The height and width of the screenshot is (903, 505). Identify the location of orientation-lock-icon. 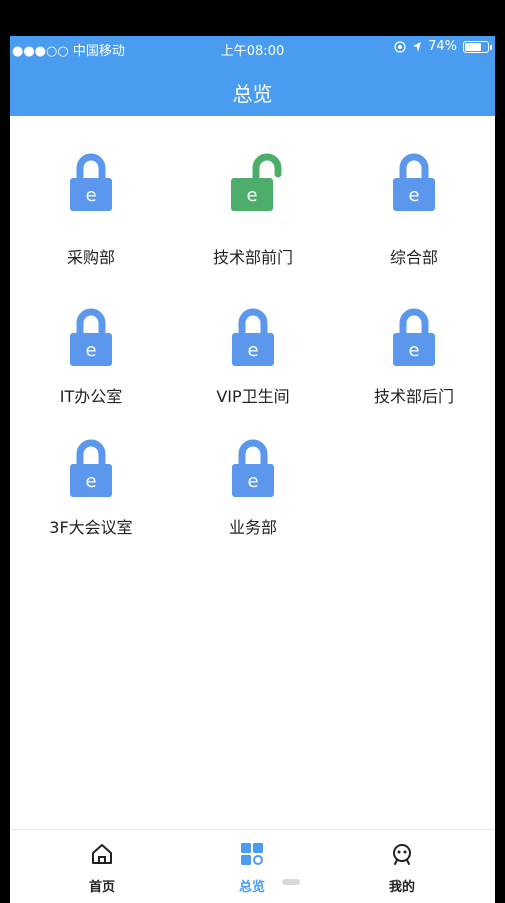
(400, 46).